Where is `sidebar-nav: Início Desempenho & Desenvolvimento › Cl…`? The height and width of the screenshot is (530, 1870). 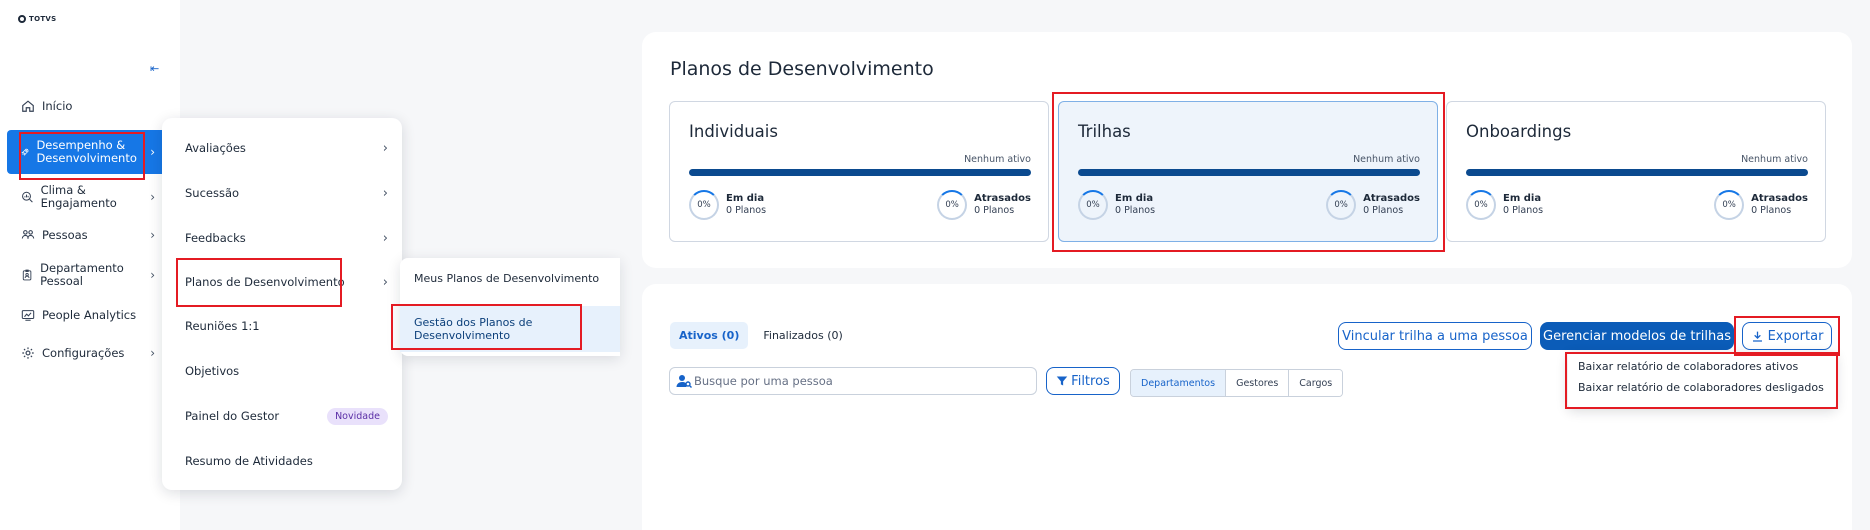
sidebar-nav: Início Desempenho & Desenvolvimento › Cl… is located at coordinates (87, 230).